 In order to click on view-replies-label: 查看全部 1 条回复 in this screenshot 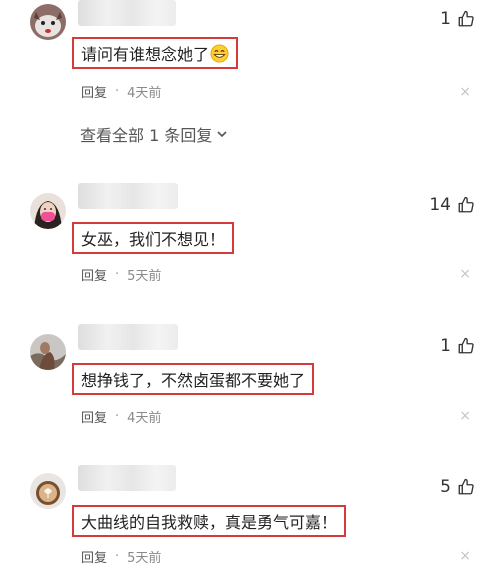, I will do `click(146, 135)`.